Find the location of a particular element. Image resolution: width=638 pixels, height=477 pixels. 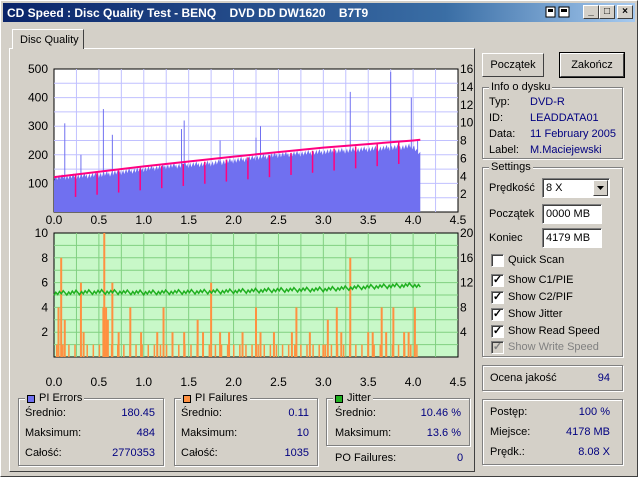

pi-failures-total-value: 1035 is located at coordinates (296, 453).